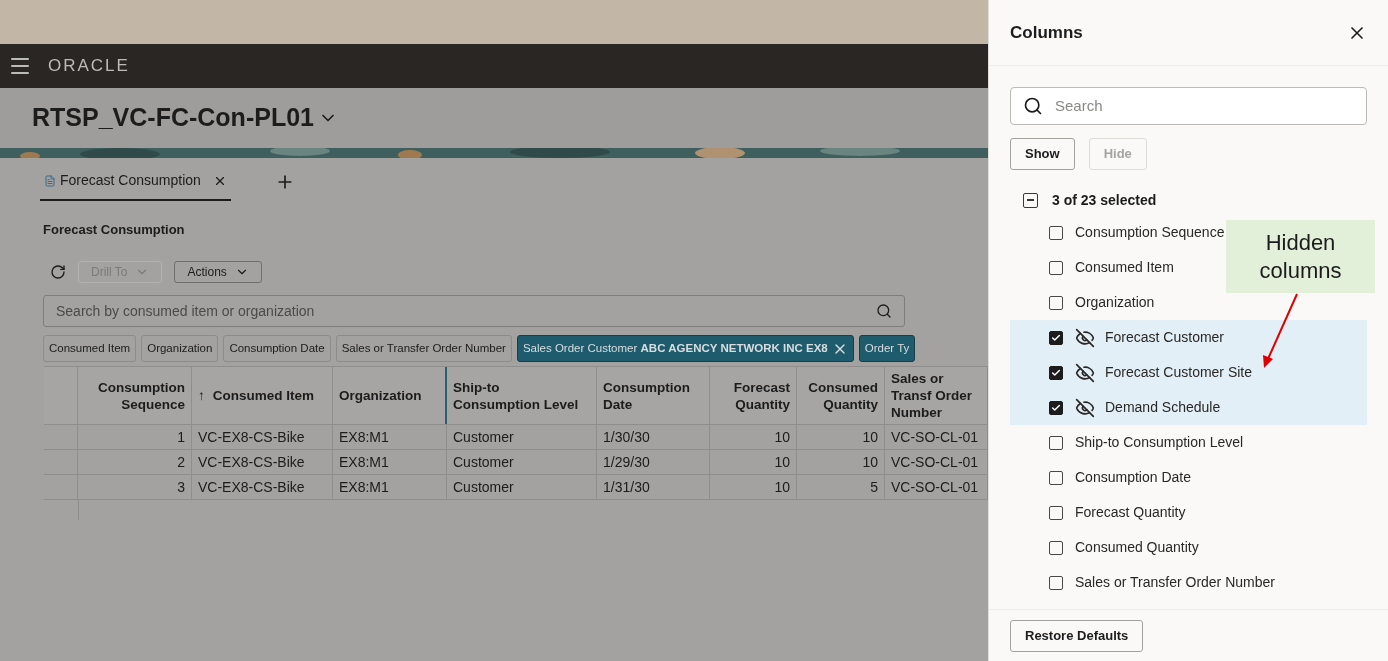 The width and height of the screenshot is (1388, 661). I want to click on column-header: Consumption Date, so click(653, 395).